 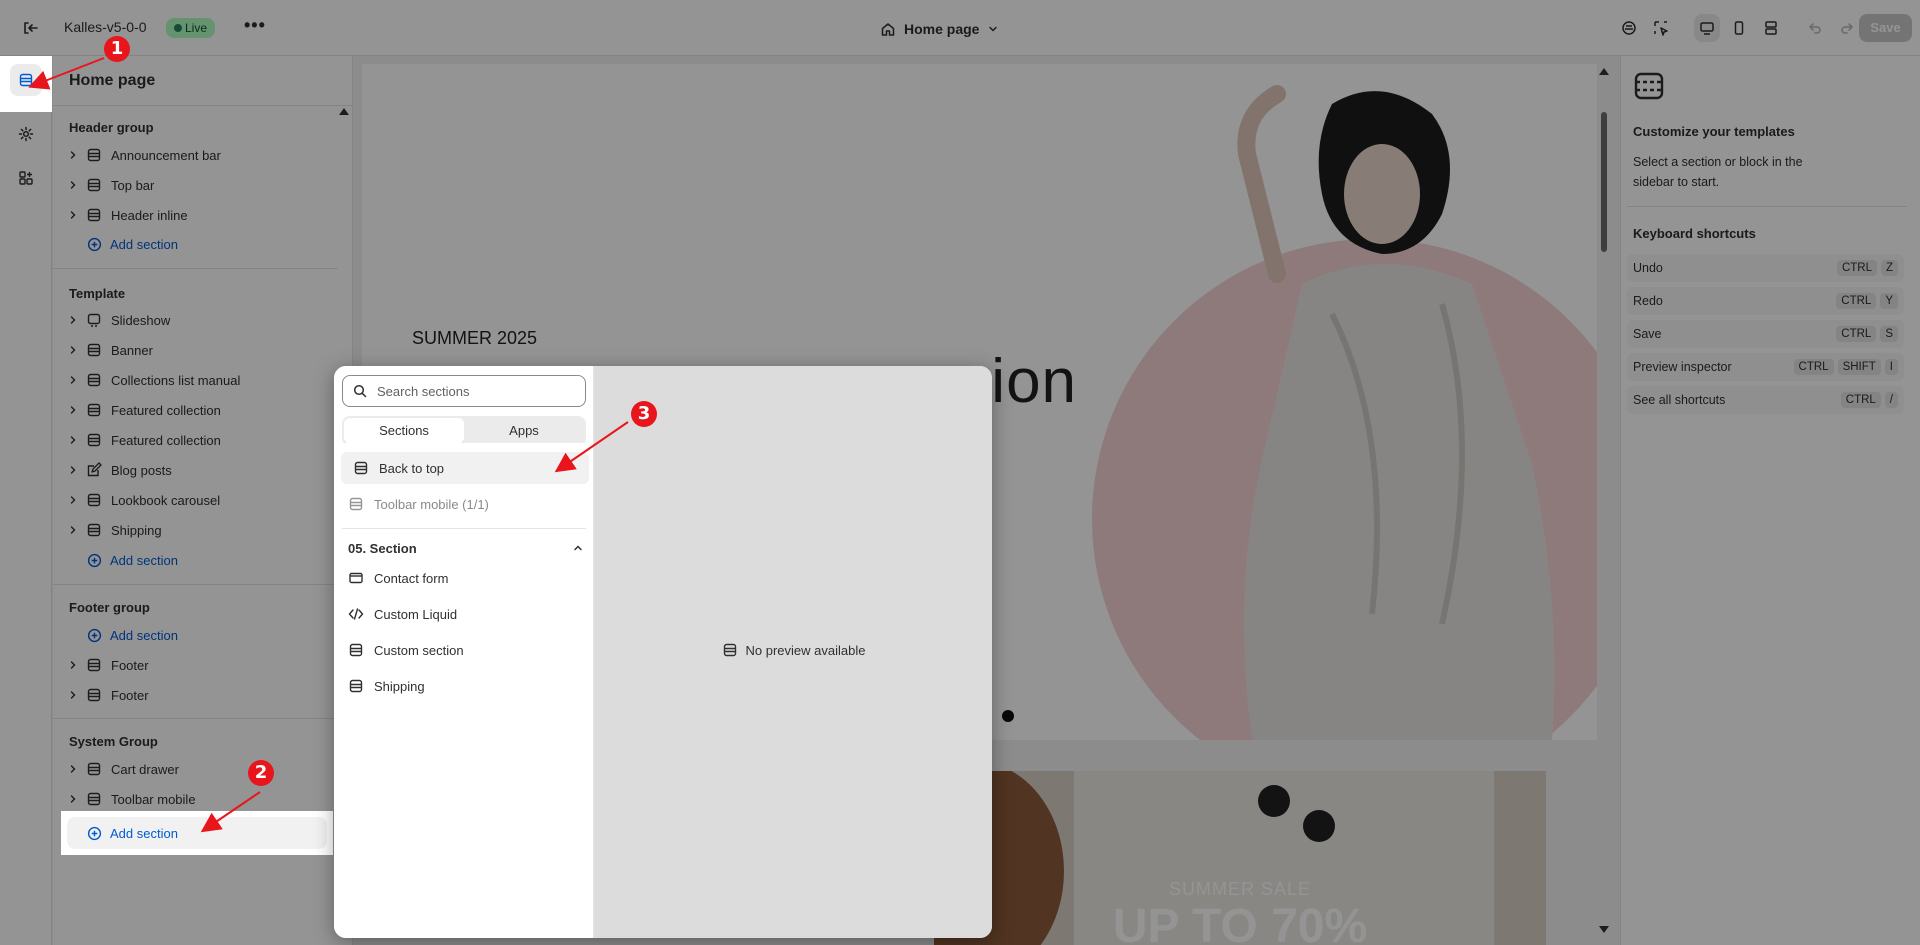 I want to click on annotation-badge: 3, so click(x=644, y=414).